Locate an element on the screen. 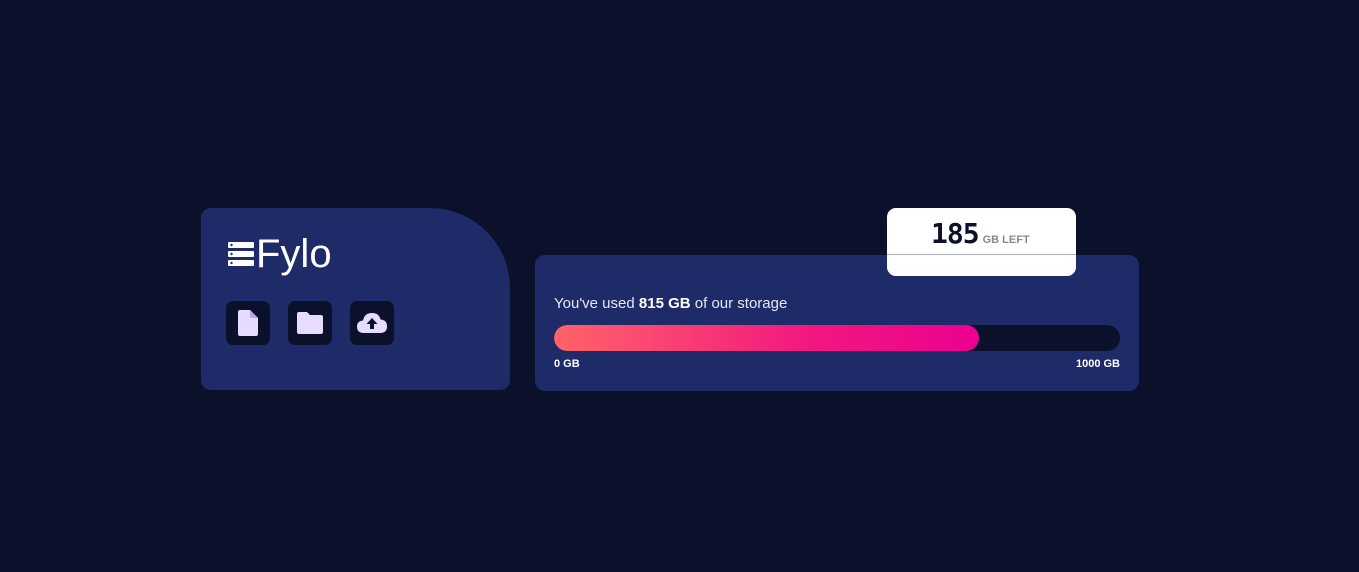 The height and width of the screenshot is (572, 1359). storage-progress-fill is located at coordinates (766, 338).